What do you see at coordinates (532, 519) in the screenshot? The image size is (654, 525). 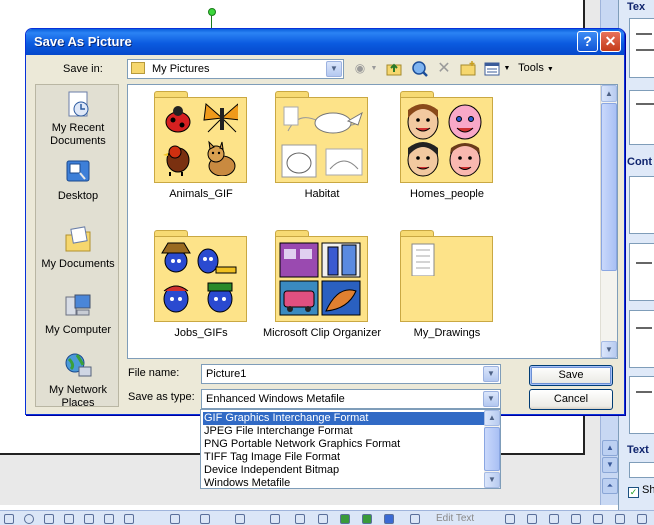 I see `format-wordart-icon` at bounding box center [532, 519].